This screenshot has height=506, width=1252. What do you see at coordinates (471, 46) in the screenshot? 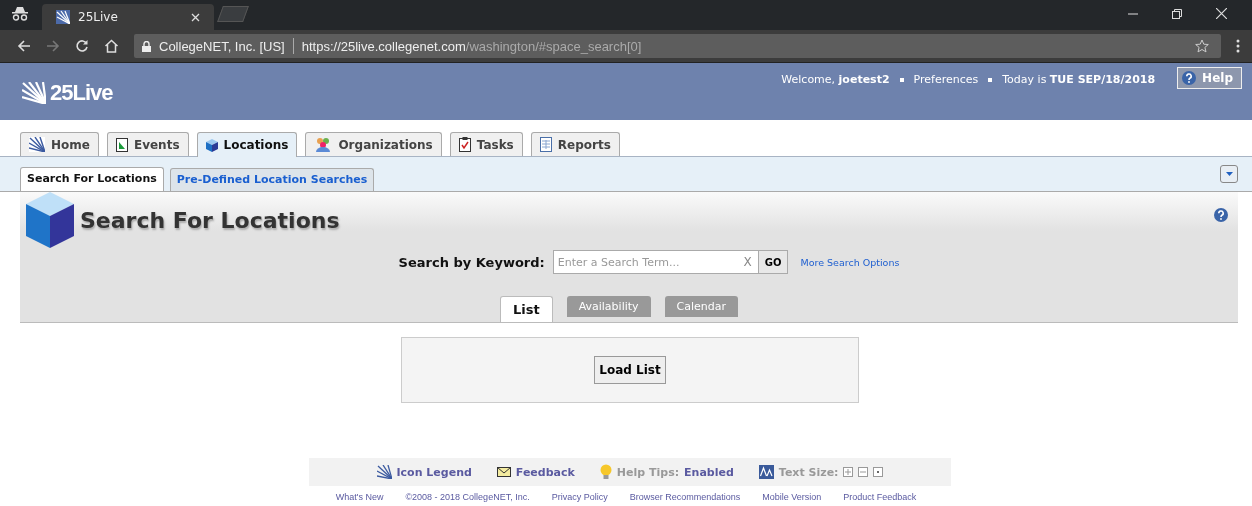
I see `url-text: https://25live.collegenet.com/washington/#space_search[0]` at bounding box center [471, 46].